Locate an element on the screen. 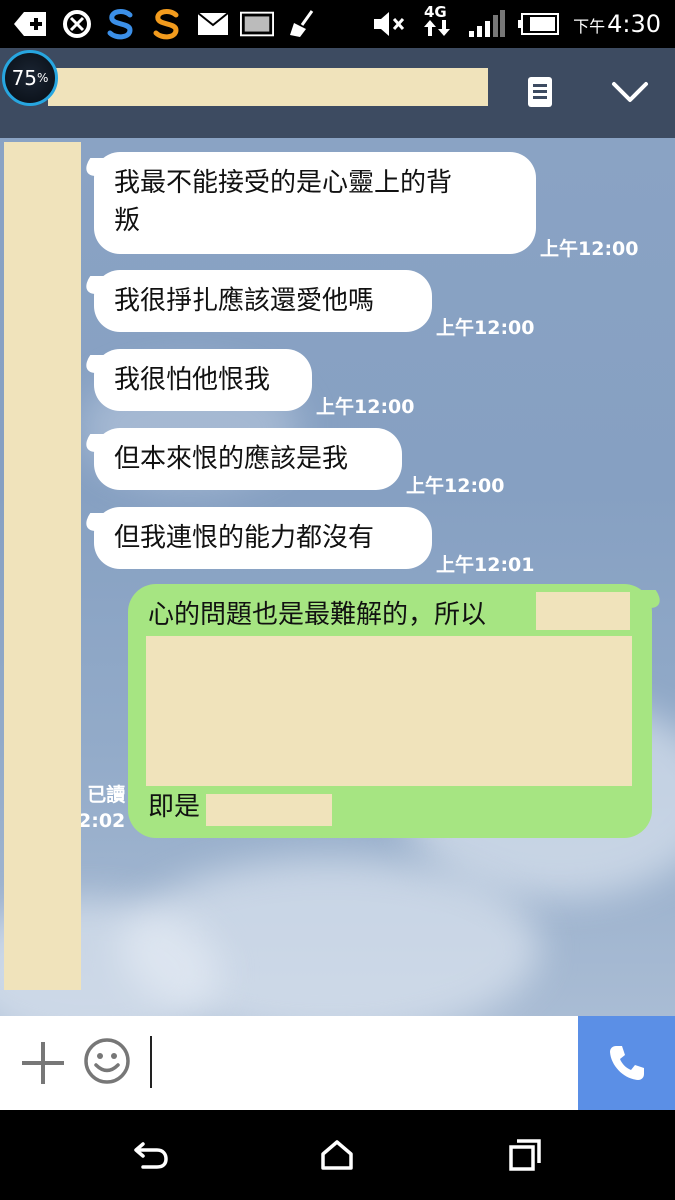  system-nav-bar is located at coordinates (337, 1155).